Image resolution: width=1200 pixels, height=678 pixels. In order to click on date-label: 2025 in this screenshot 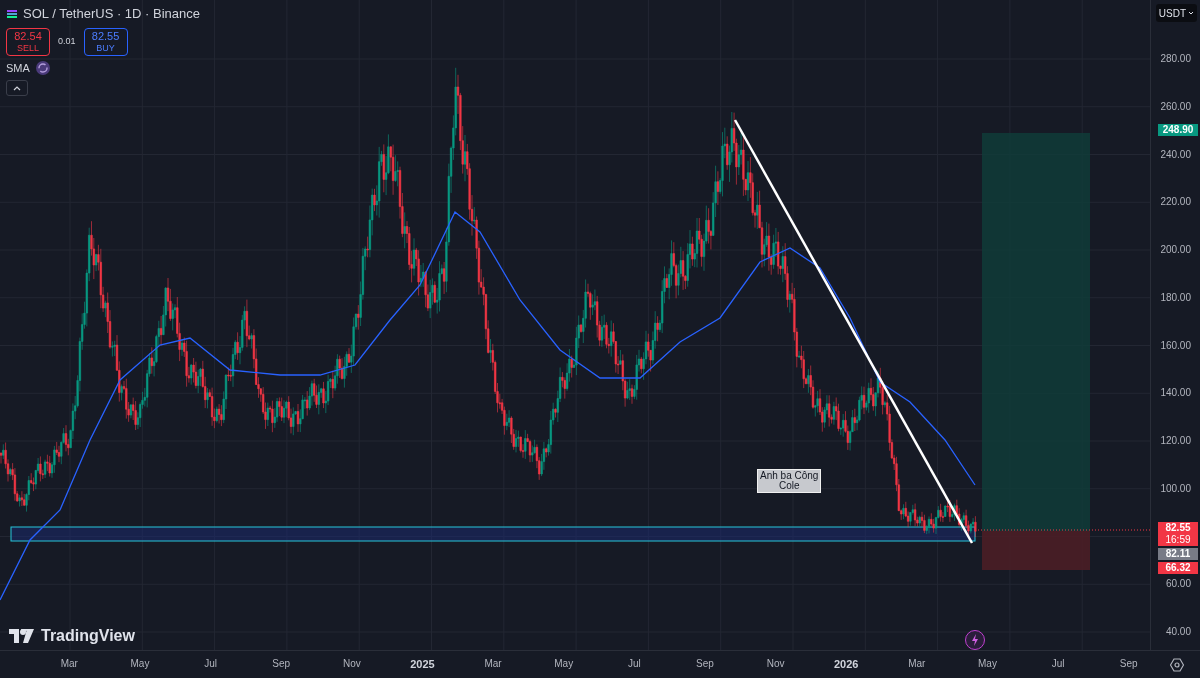, I will do `click(422, 665)`.